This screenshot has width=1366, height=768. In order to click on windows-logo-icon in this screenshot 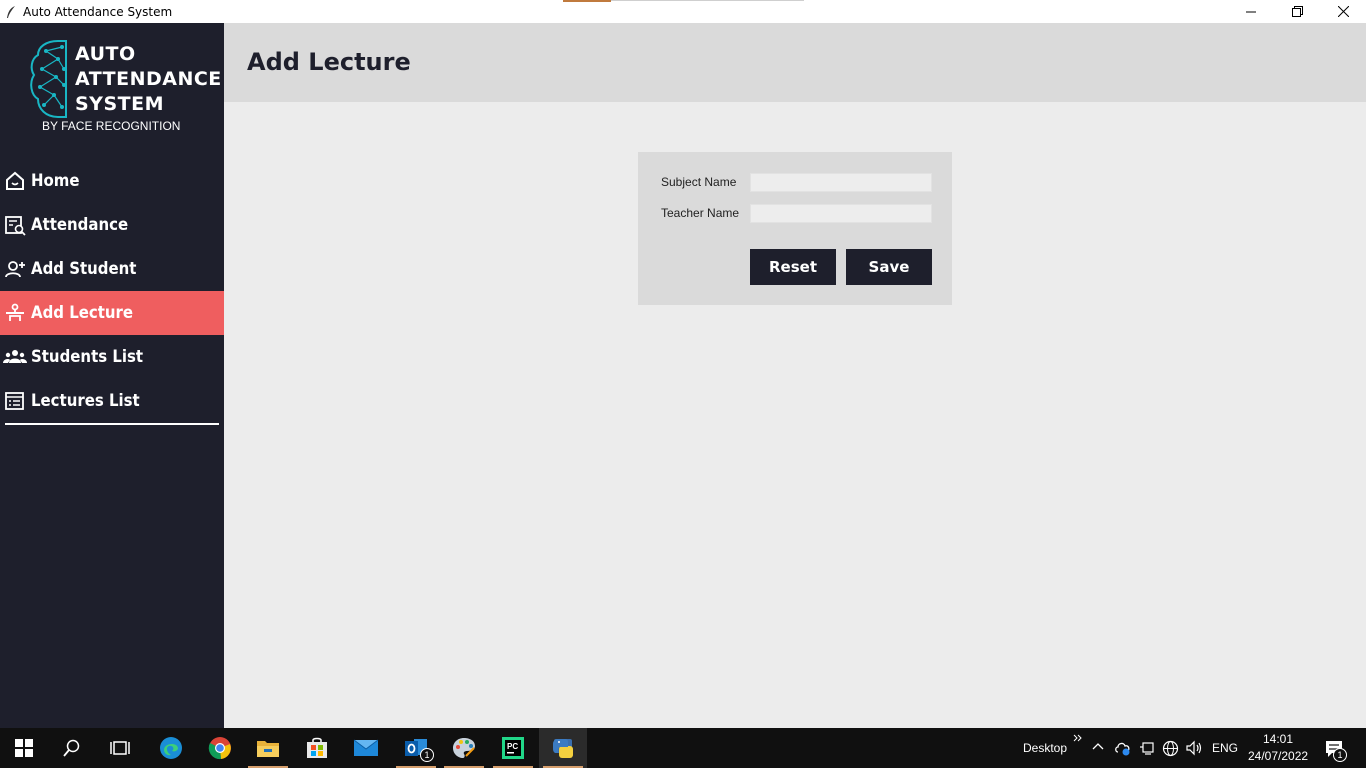, I will do `click(24, 748)`.